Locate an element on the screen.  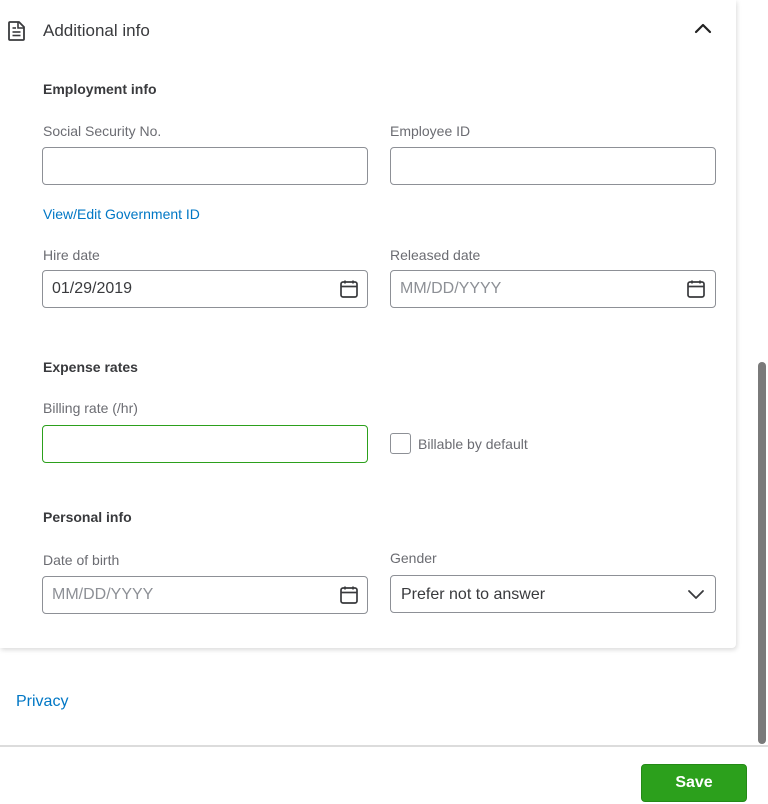
dob-input is located at coordinates (205, 595).